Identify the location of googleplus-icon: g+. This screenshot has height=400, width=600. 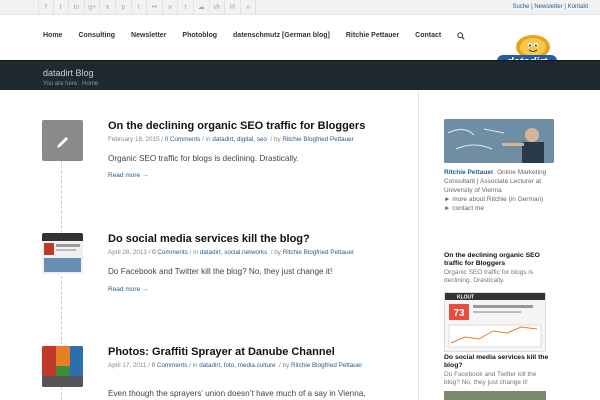
(93, 7).